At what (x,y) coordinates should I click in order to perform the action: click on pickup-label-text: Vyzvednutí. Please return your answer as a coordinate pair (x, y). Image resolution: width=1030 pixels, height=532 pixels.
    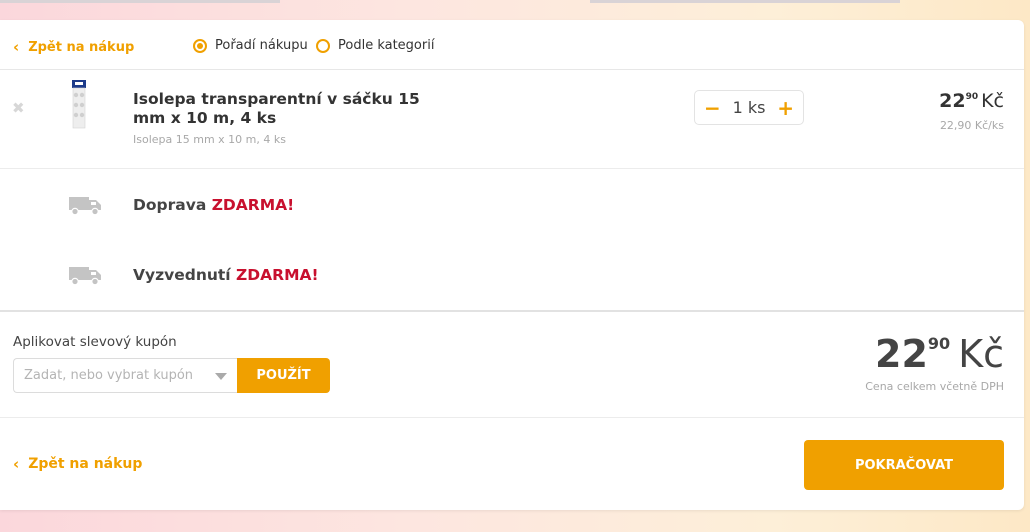
    Looking at the image, I should click on (182, 275).